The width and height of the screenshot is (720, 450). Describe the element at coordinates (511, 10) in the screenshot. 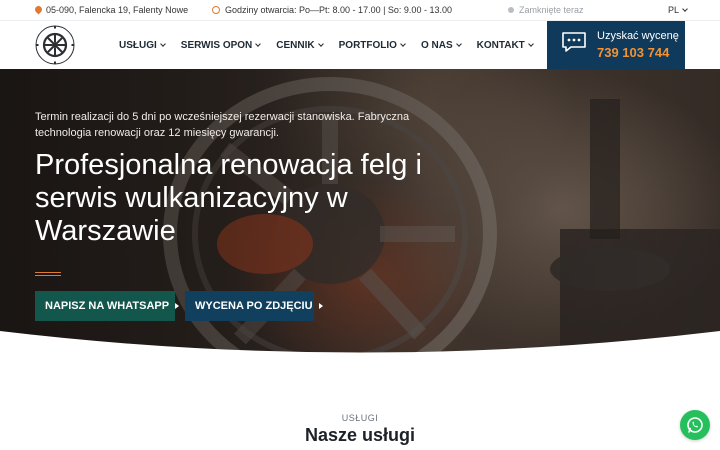

I see `status-dot-icon` at that location.